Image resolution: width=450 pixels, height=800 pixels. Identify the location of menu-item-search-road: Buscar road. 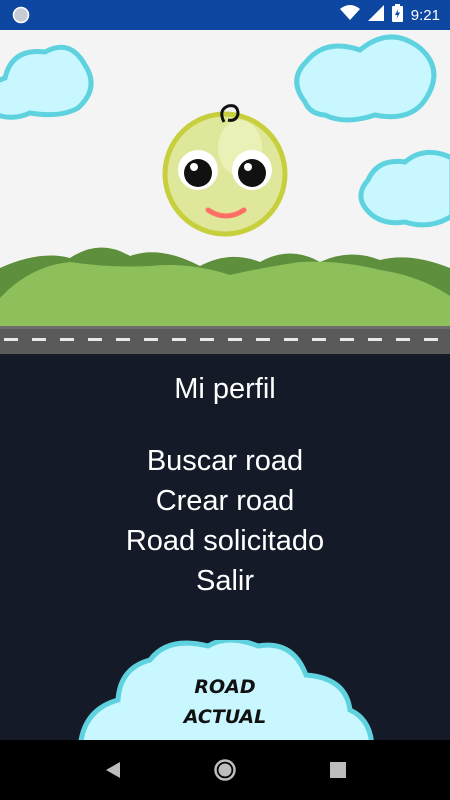
(225, 461).